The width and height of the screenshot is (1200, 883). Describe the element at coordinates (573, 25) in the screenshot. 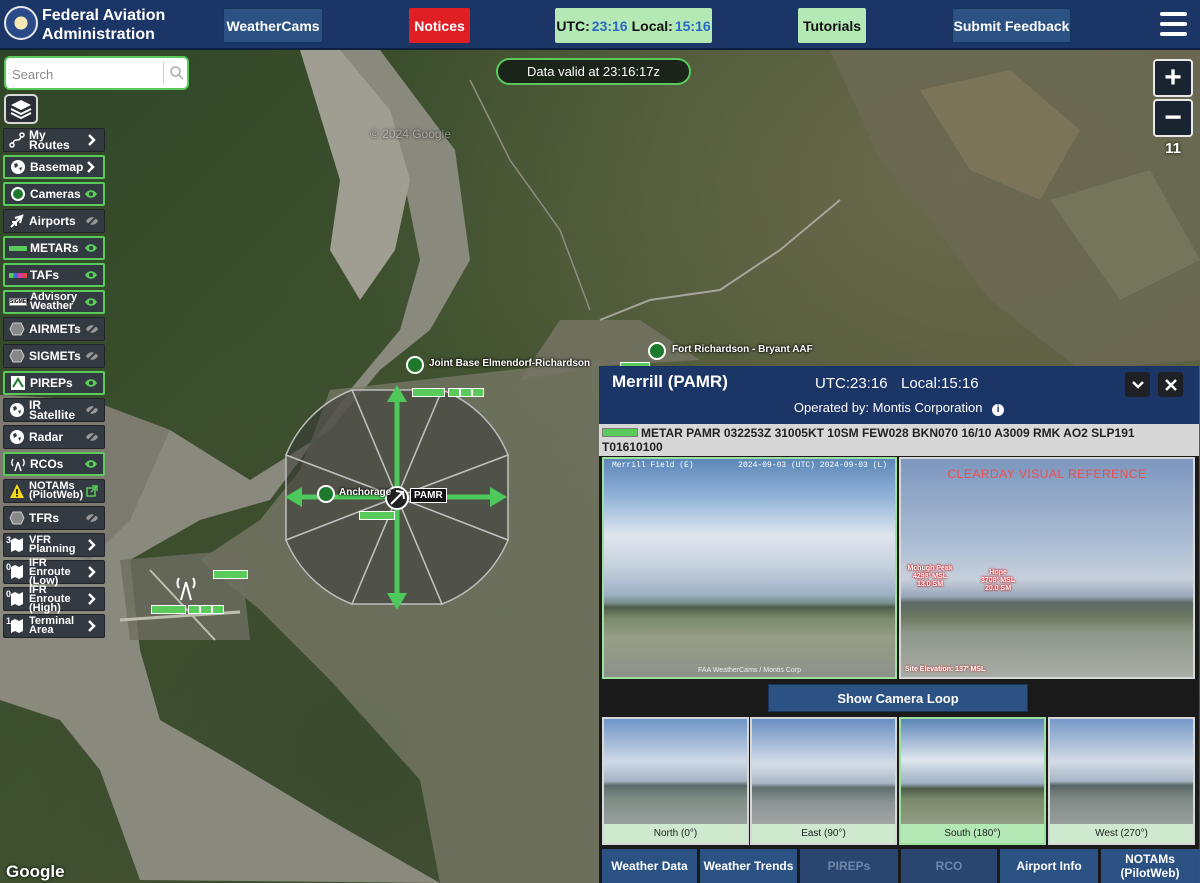

I see `utc-label: UTC:` at that location.